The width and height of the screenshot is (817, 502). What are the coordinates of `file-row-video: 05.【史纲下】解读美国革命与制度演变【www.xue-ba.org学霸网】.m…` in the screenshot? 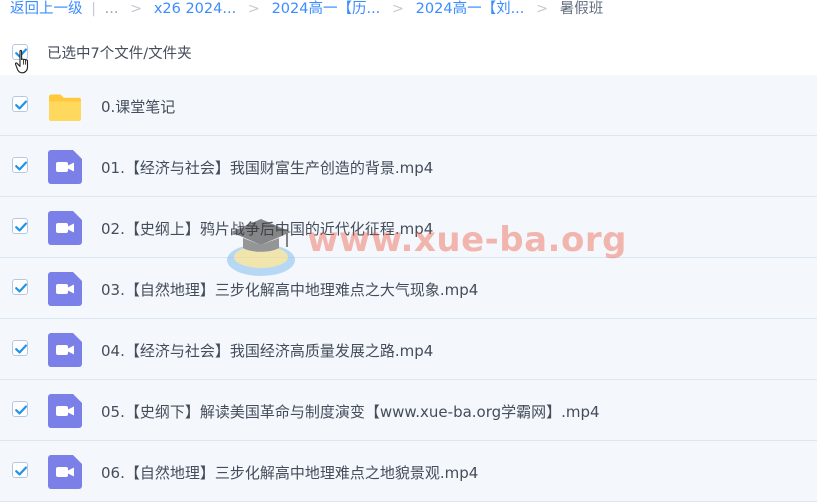 It's located at (408, 410).